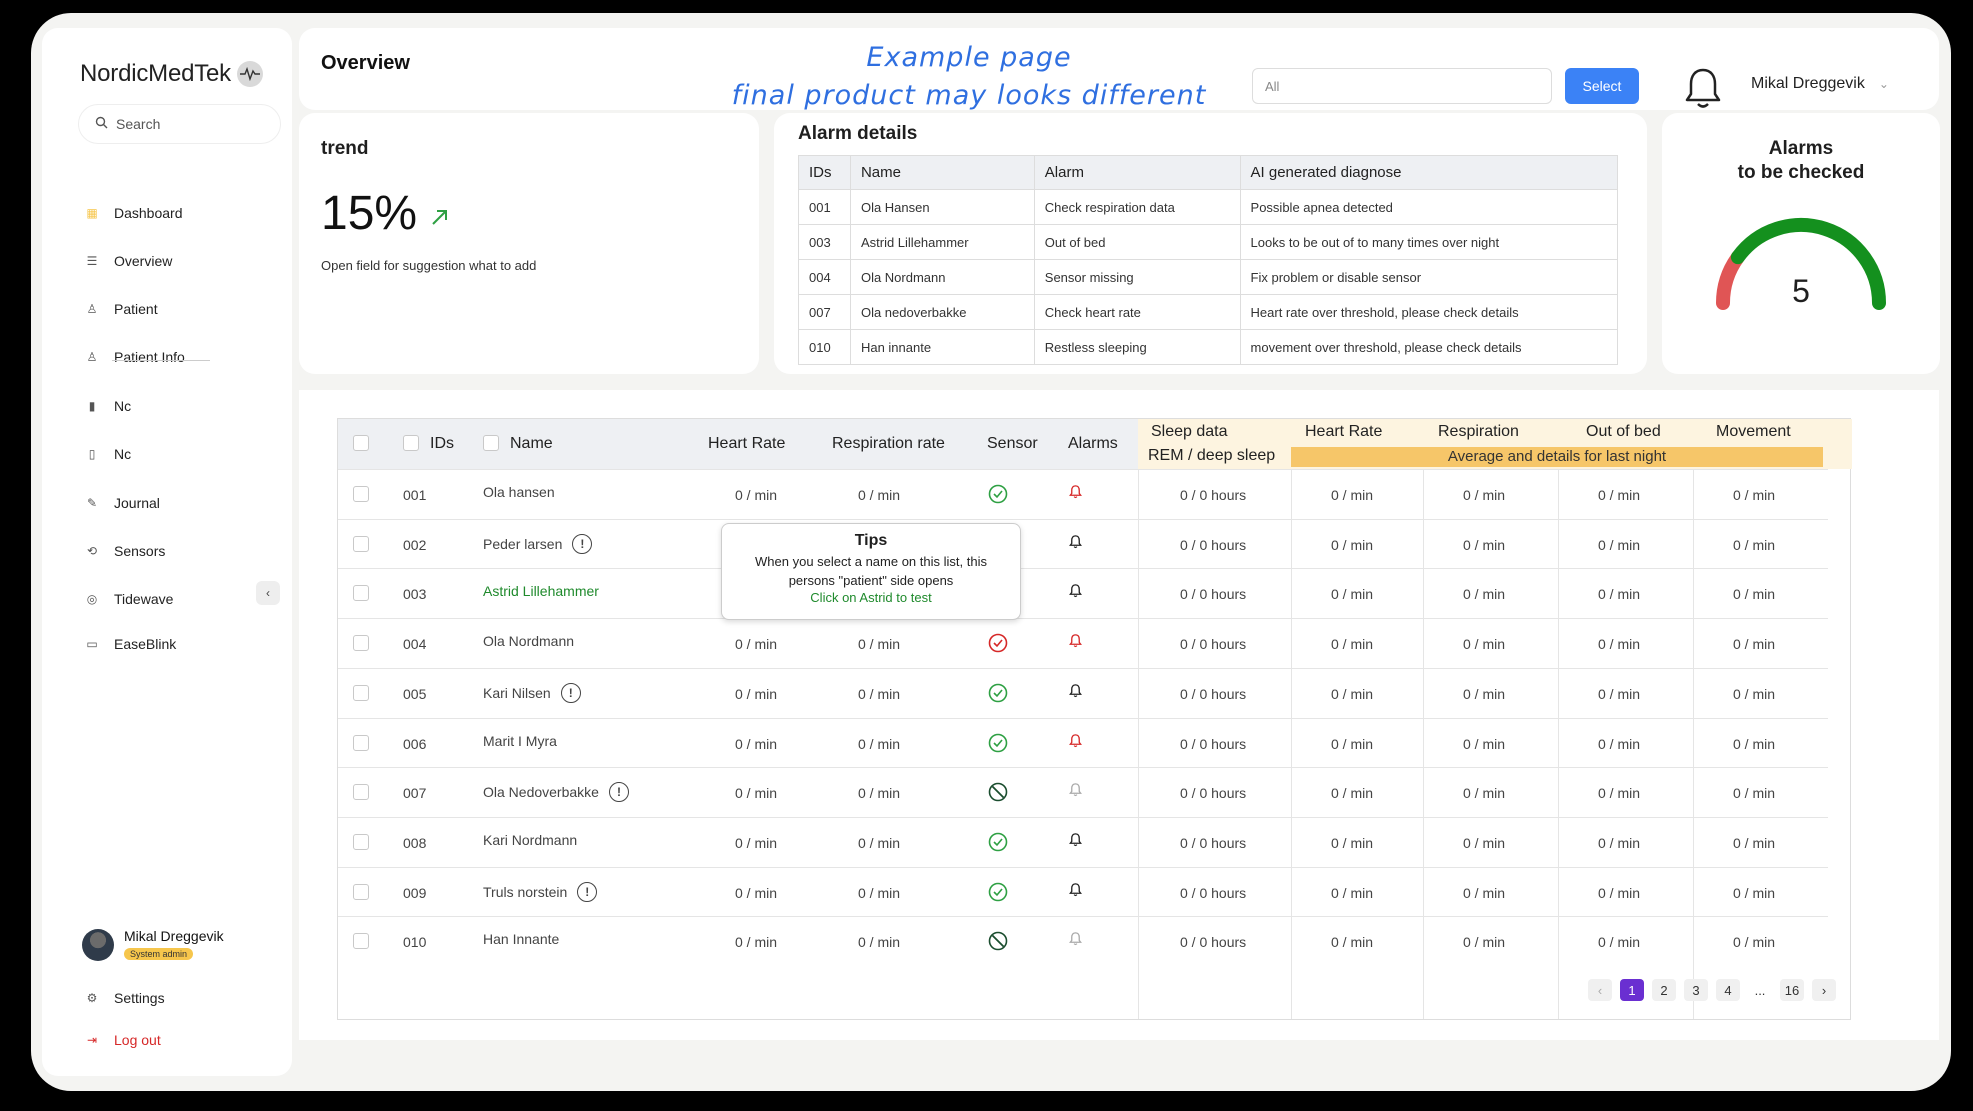 The image size is (1973, 1111). Describe the element at coordinates (179, 124) in the screenshot. I see `sidebar-search: Search` at that location.